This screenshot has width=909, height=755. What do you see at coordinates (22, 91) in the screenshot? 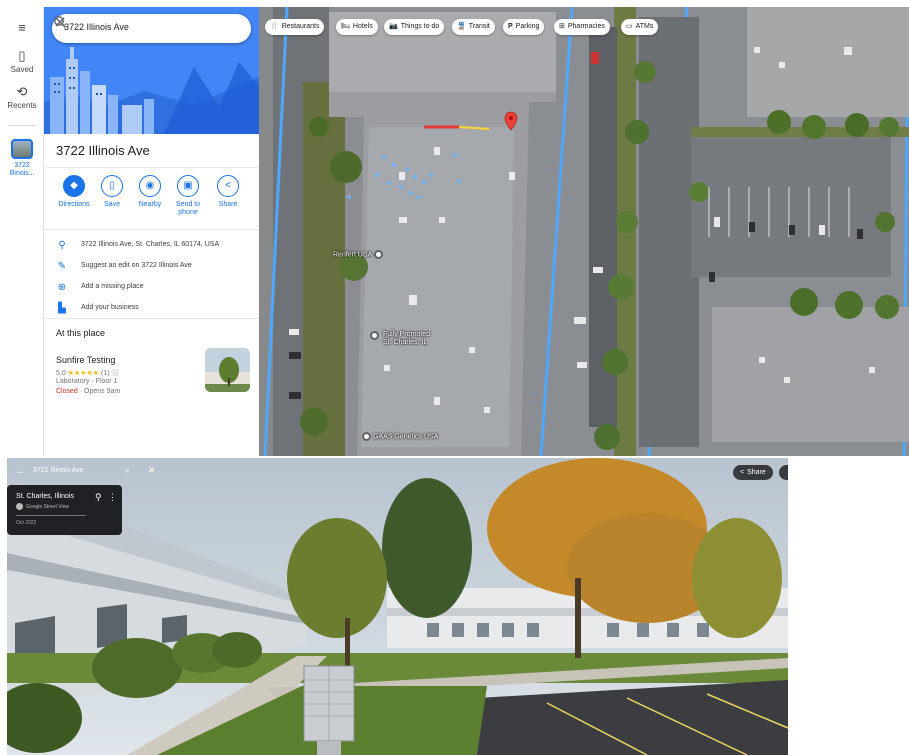
I see `history-icon: ⟲` at bounding box center [22, 91].